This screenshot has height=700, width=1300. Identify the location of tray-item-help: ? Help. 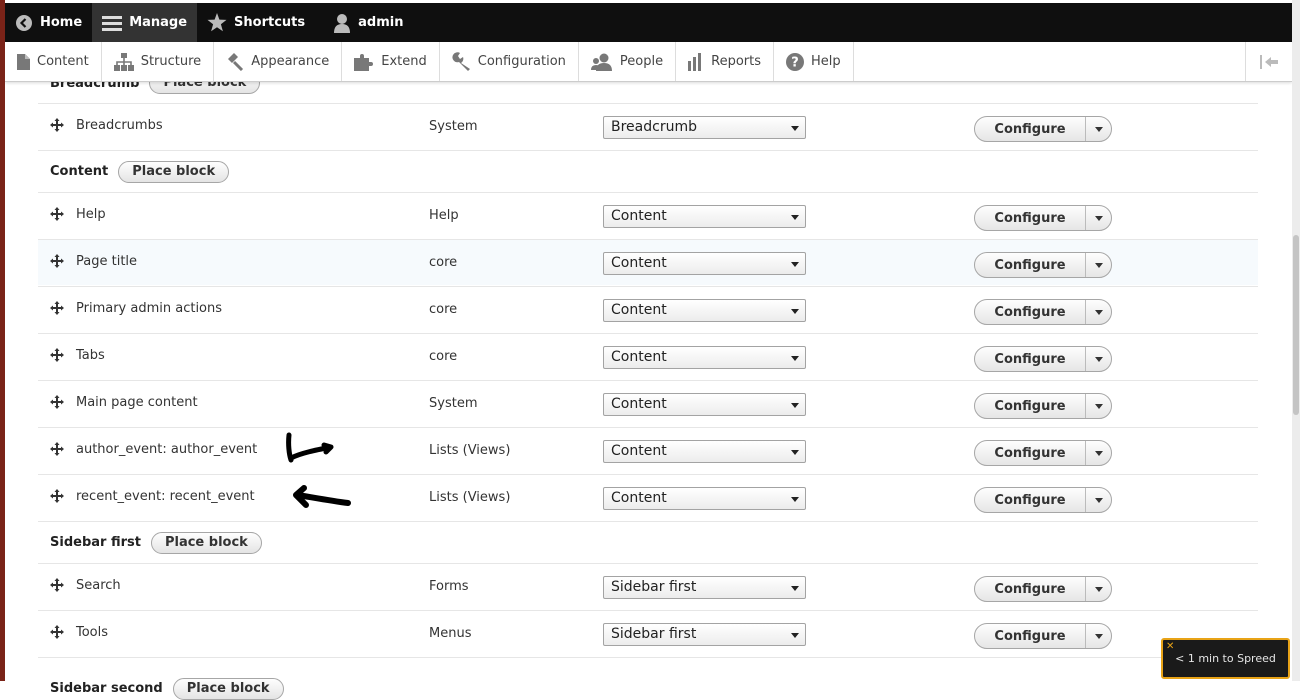
(814, 61).